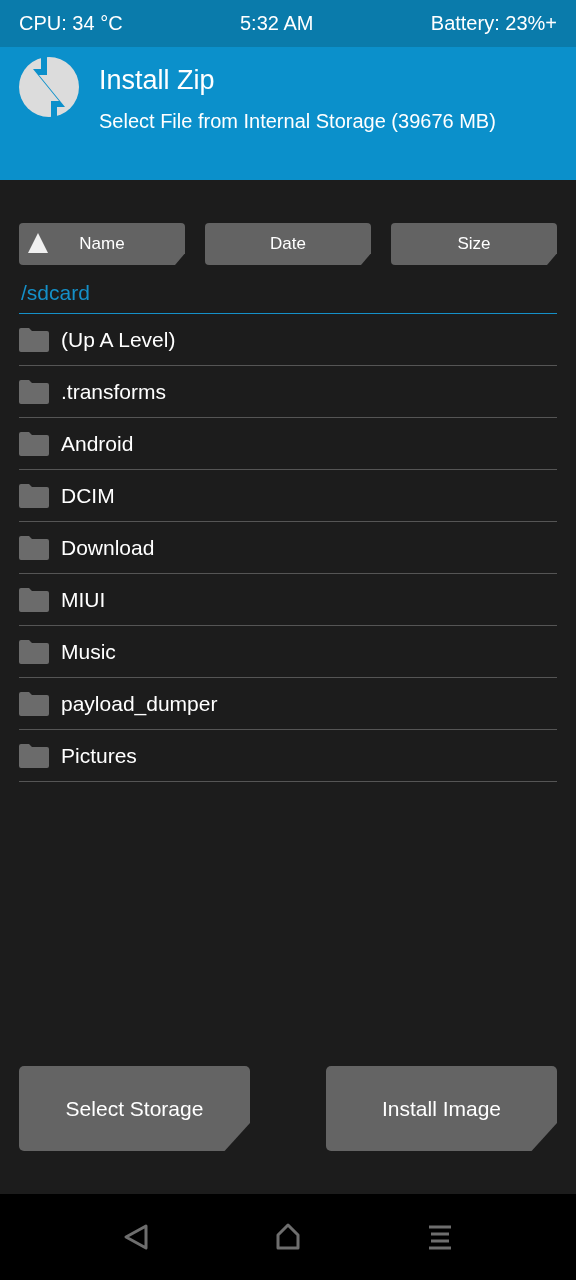 The width and height of the screenshot is (576, 1280). What do you see at coordinates (288, 289) in the screenshot?
I see `current-path: /sdcard` at bounding box center [288, 289].